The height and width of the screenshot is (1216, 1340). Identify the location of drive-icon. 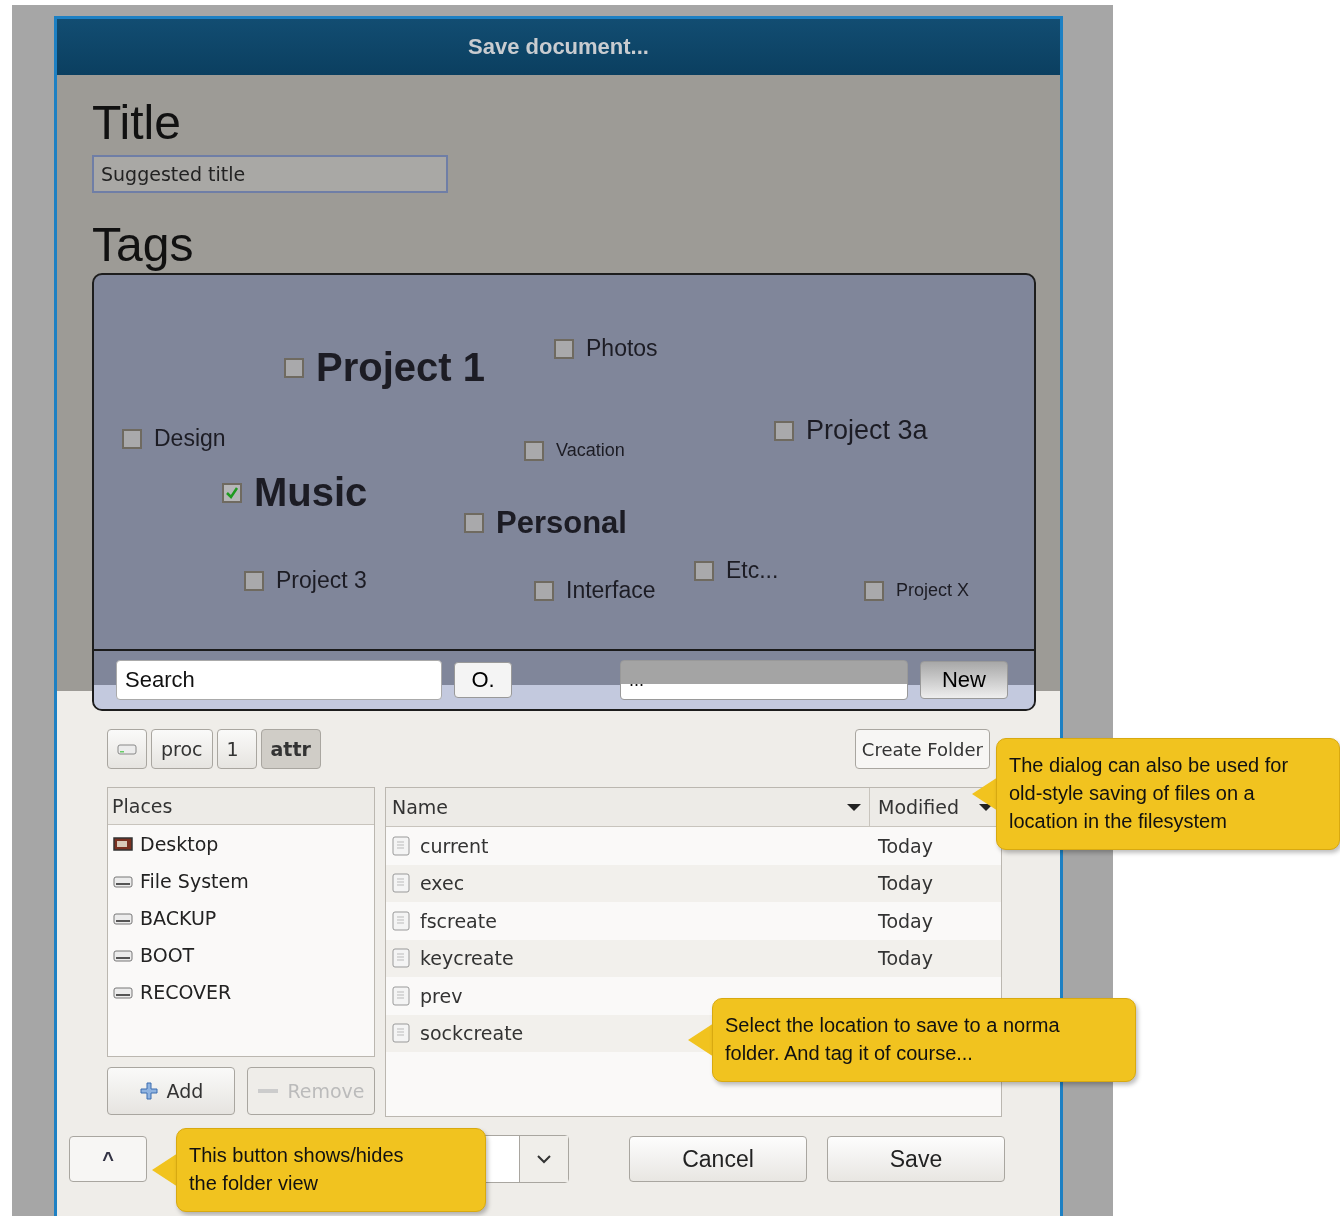
(127, 749).